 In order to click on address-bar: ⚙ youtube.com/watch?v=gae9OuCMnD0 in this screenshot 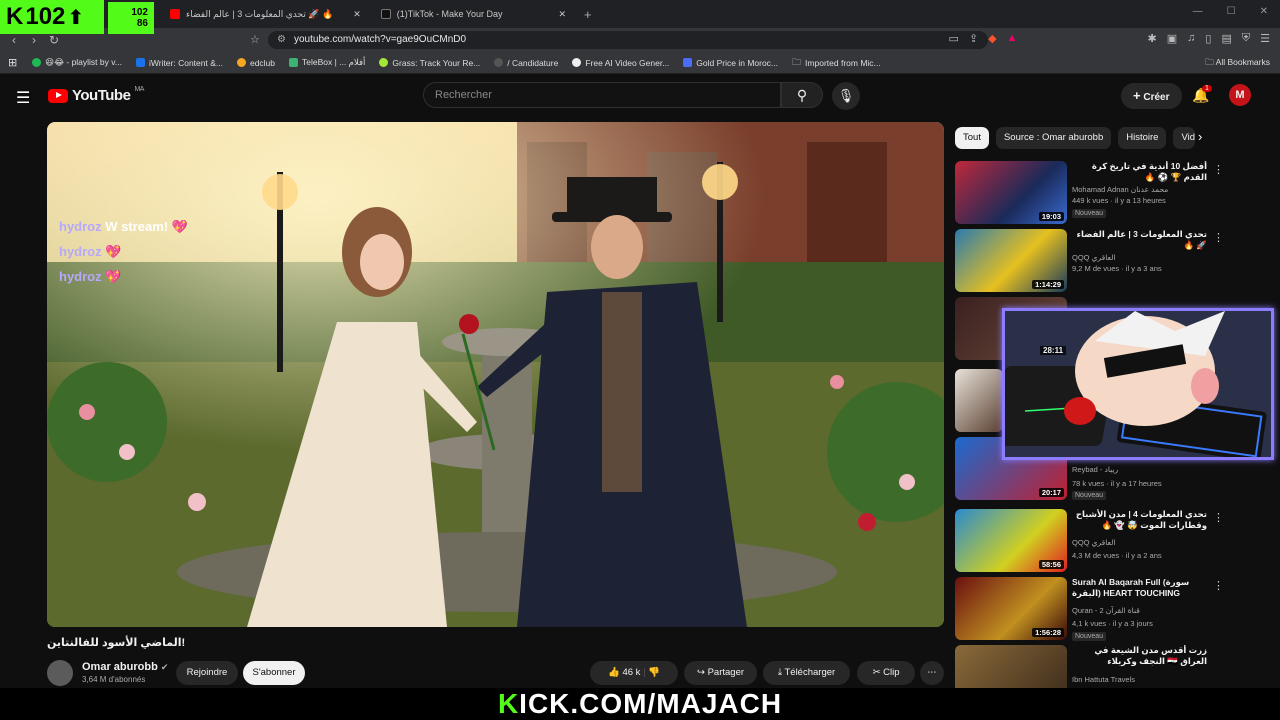, I will do `click(628, 40)`.